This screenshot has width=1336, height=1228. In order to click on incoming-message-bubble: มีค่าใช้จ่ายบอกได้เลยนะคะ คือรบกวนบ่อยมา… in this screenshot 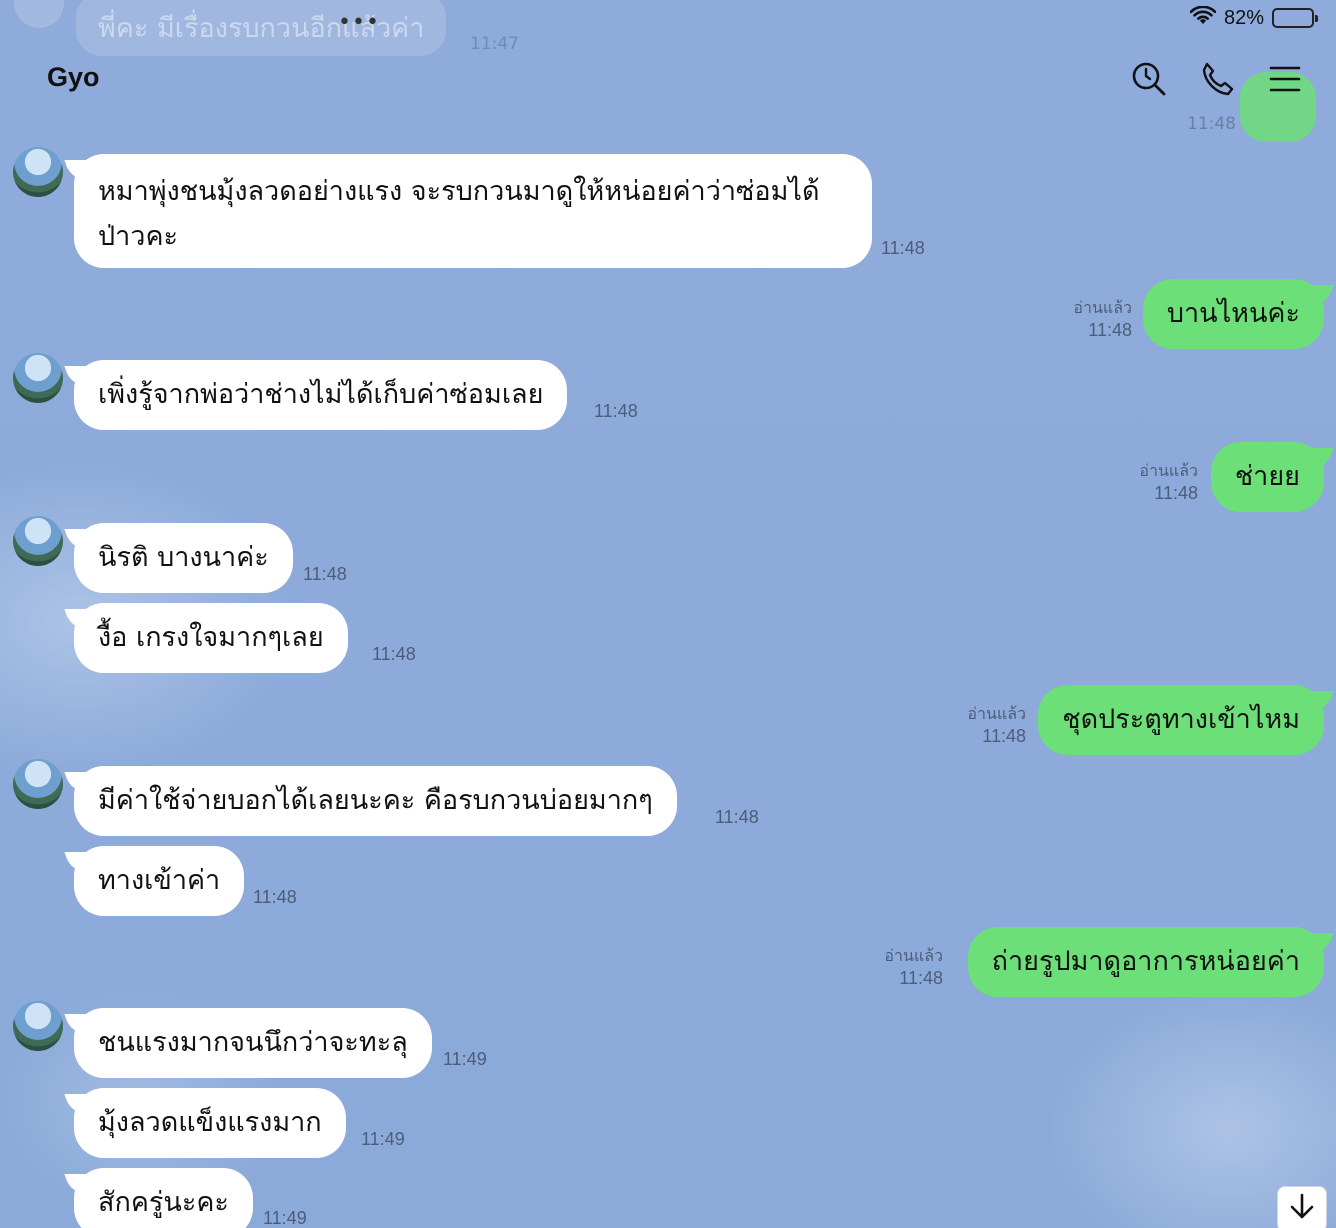, I will do `click(375, 801)`.